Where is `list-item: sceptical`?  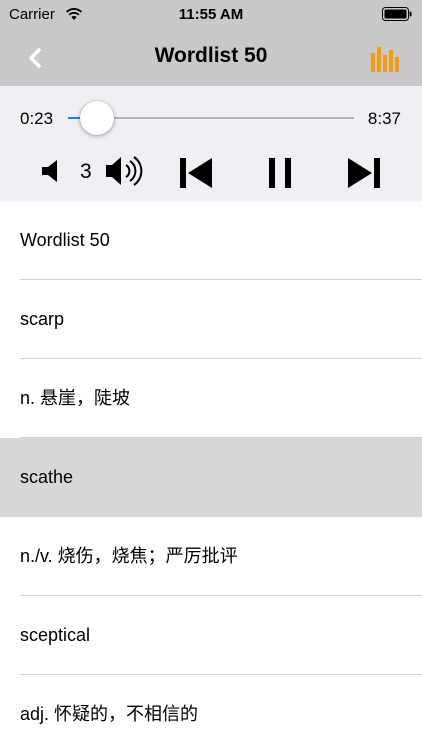 list-item: sceptical is located at coordinates (211, 635).